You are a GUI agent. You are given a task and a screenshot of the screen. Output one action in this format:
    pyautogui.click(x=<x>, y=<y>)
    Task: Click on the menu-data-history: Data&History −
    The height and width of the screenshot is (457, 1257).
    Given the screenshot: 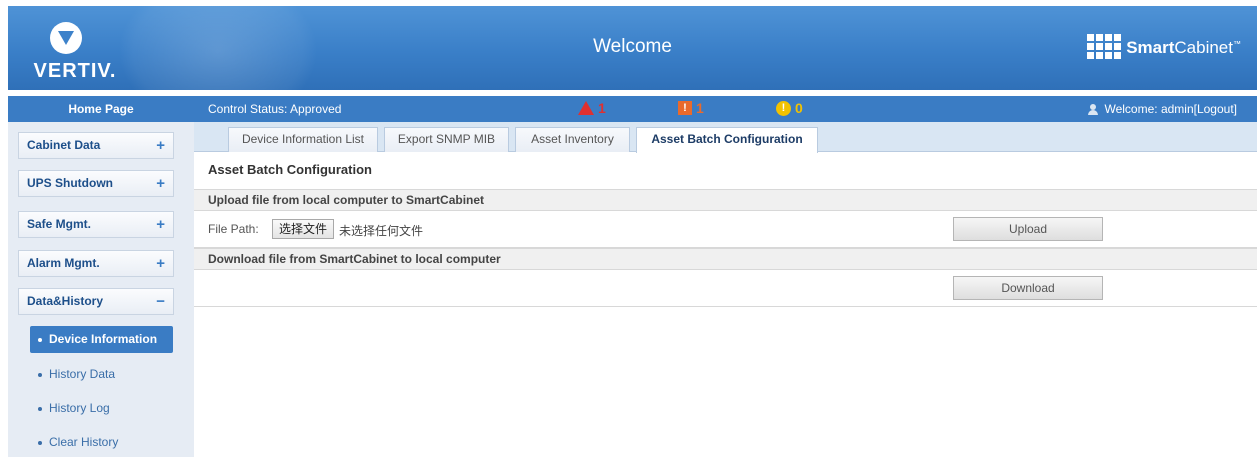 What is the action you would take?
    pyautogui.click(x=96, y=301)
    